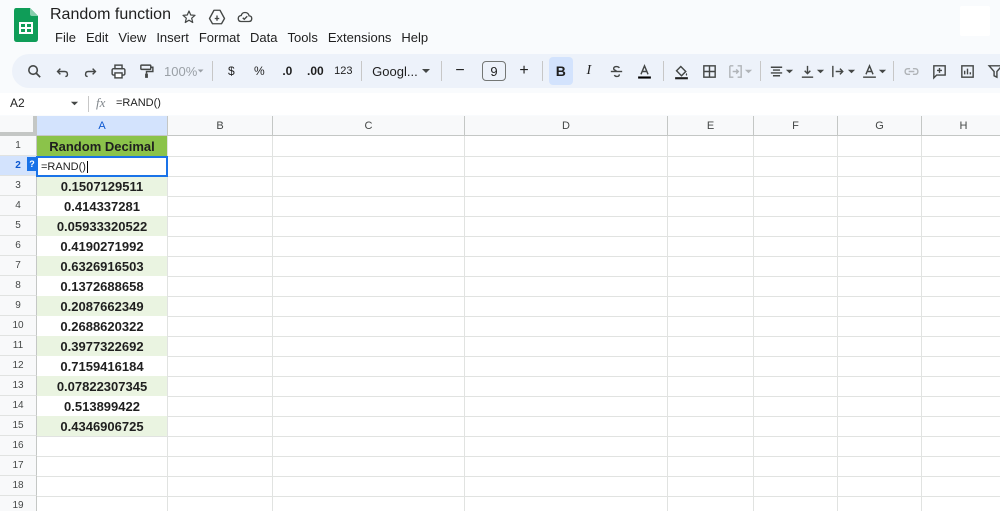 Image resolution: width=1000 pixels, height=511 pixels. What do you see at coordinates (26, 25) in the screenshot?
I see `sheets-logo-icon` at bounding box center [26, 25].